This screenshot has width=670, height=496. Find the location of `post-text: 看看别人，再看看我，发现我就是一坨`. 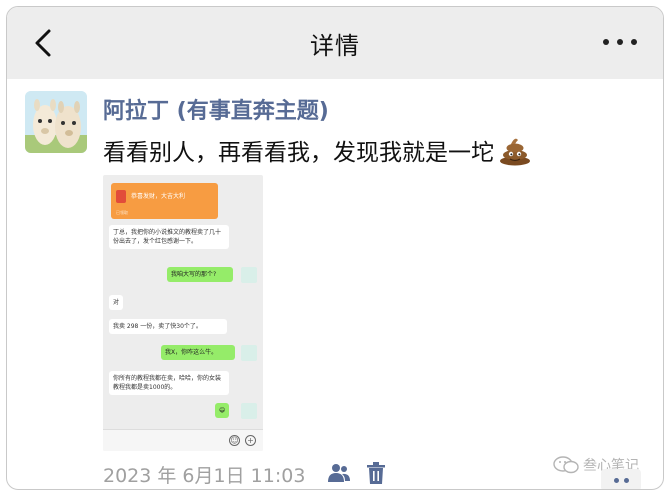

post-text: 看看别人，再看看我，发现我就是一坨 is located at coordinates (298, 153).